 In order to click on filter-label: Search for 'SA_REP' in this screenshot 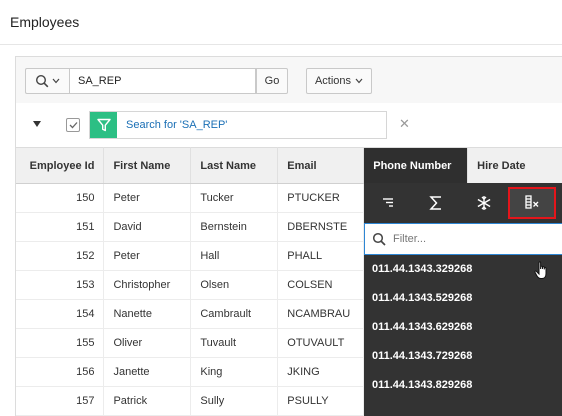, I will do `click(176, 125)`.